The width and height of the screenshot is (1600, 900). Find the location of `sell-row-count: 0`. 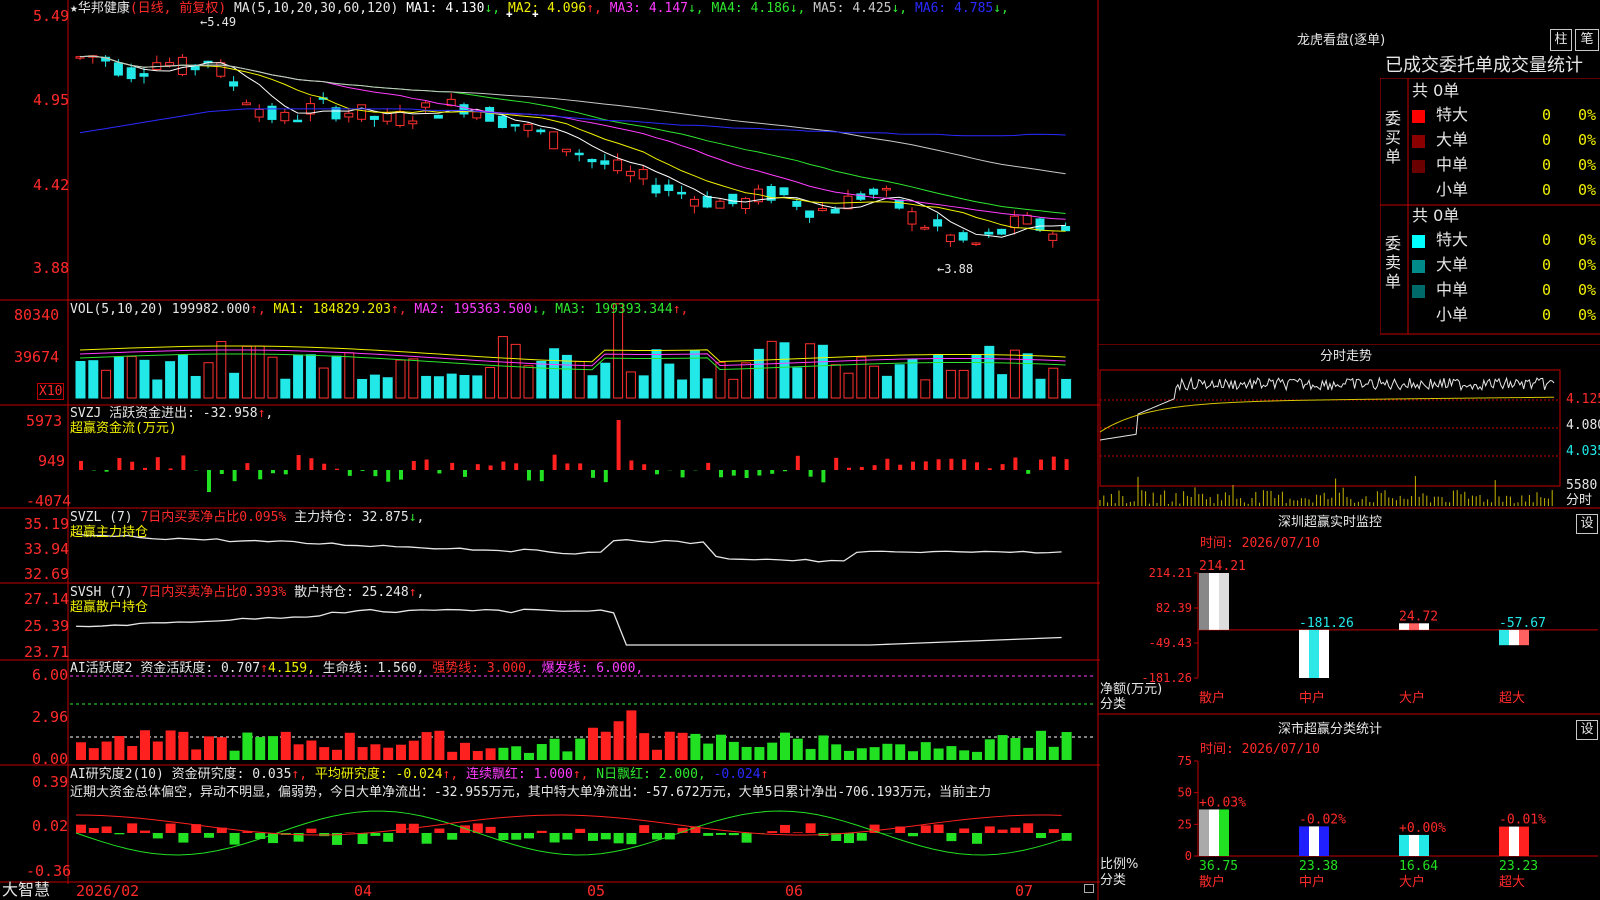

sell-row-count: 0 is located at coordinates (1547, 315).